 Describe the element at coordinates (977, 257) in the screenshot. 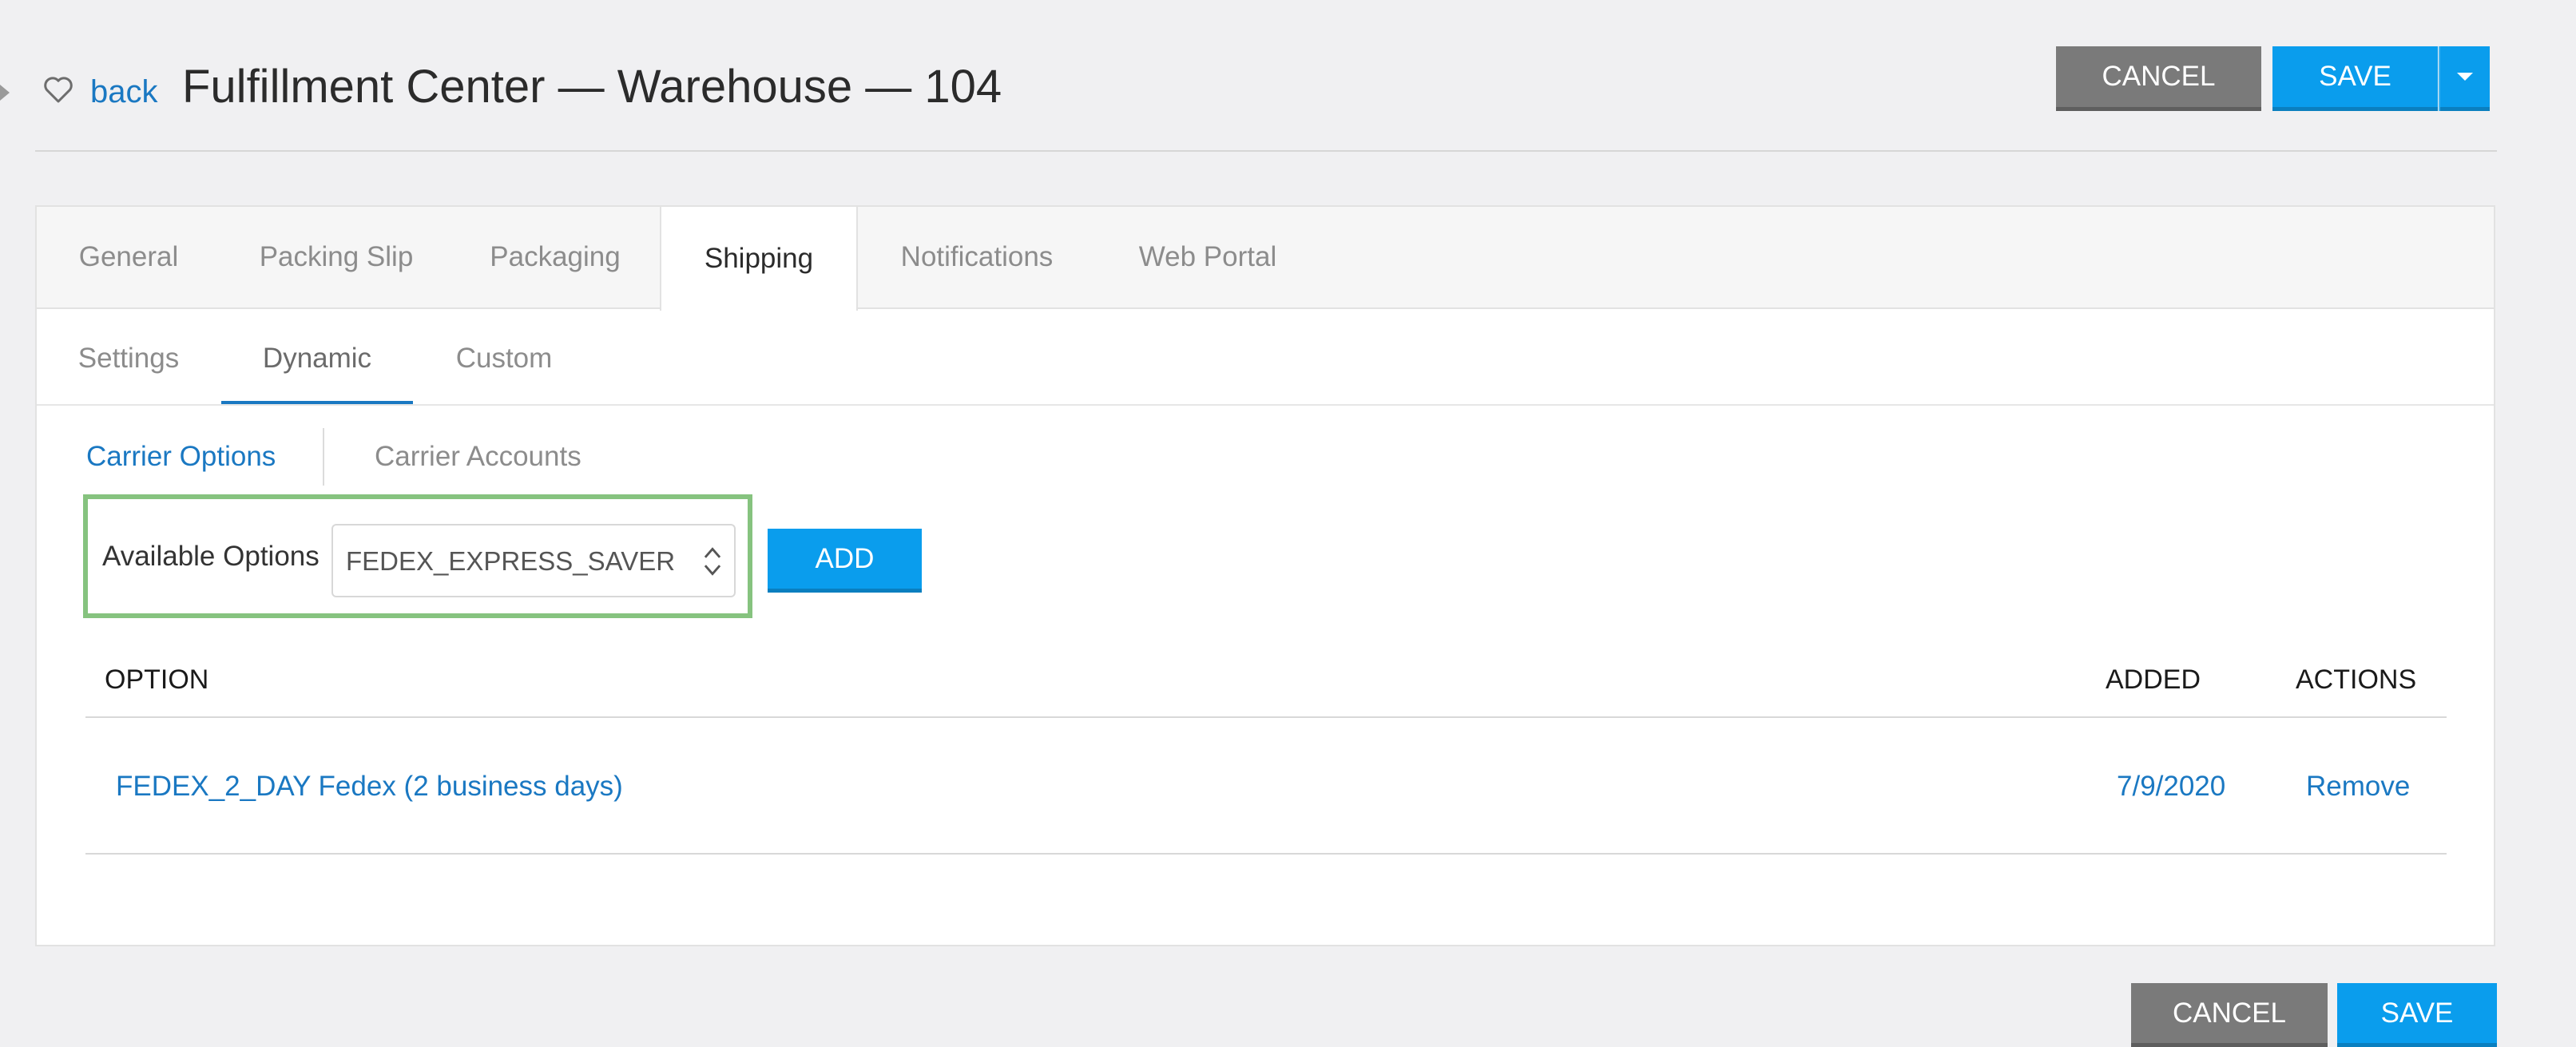

I see `tab-notifications: Notifications` at that location.